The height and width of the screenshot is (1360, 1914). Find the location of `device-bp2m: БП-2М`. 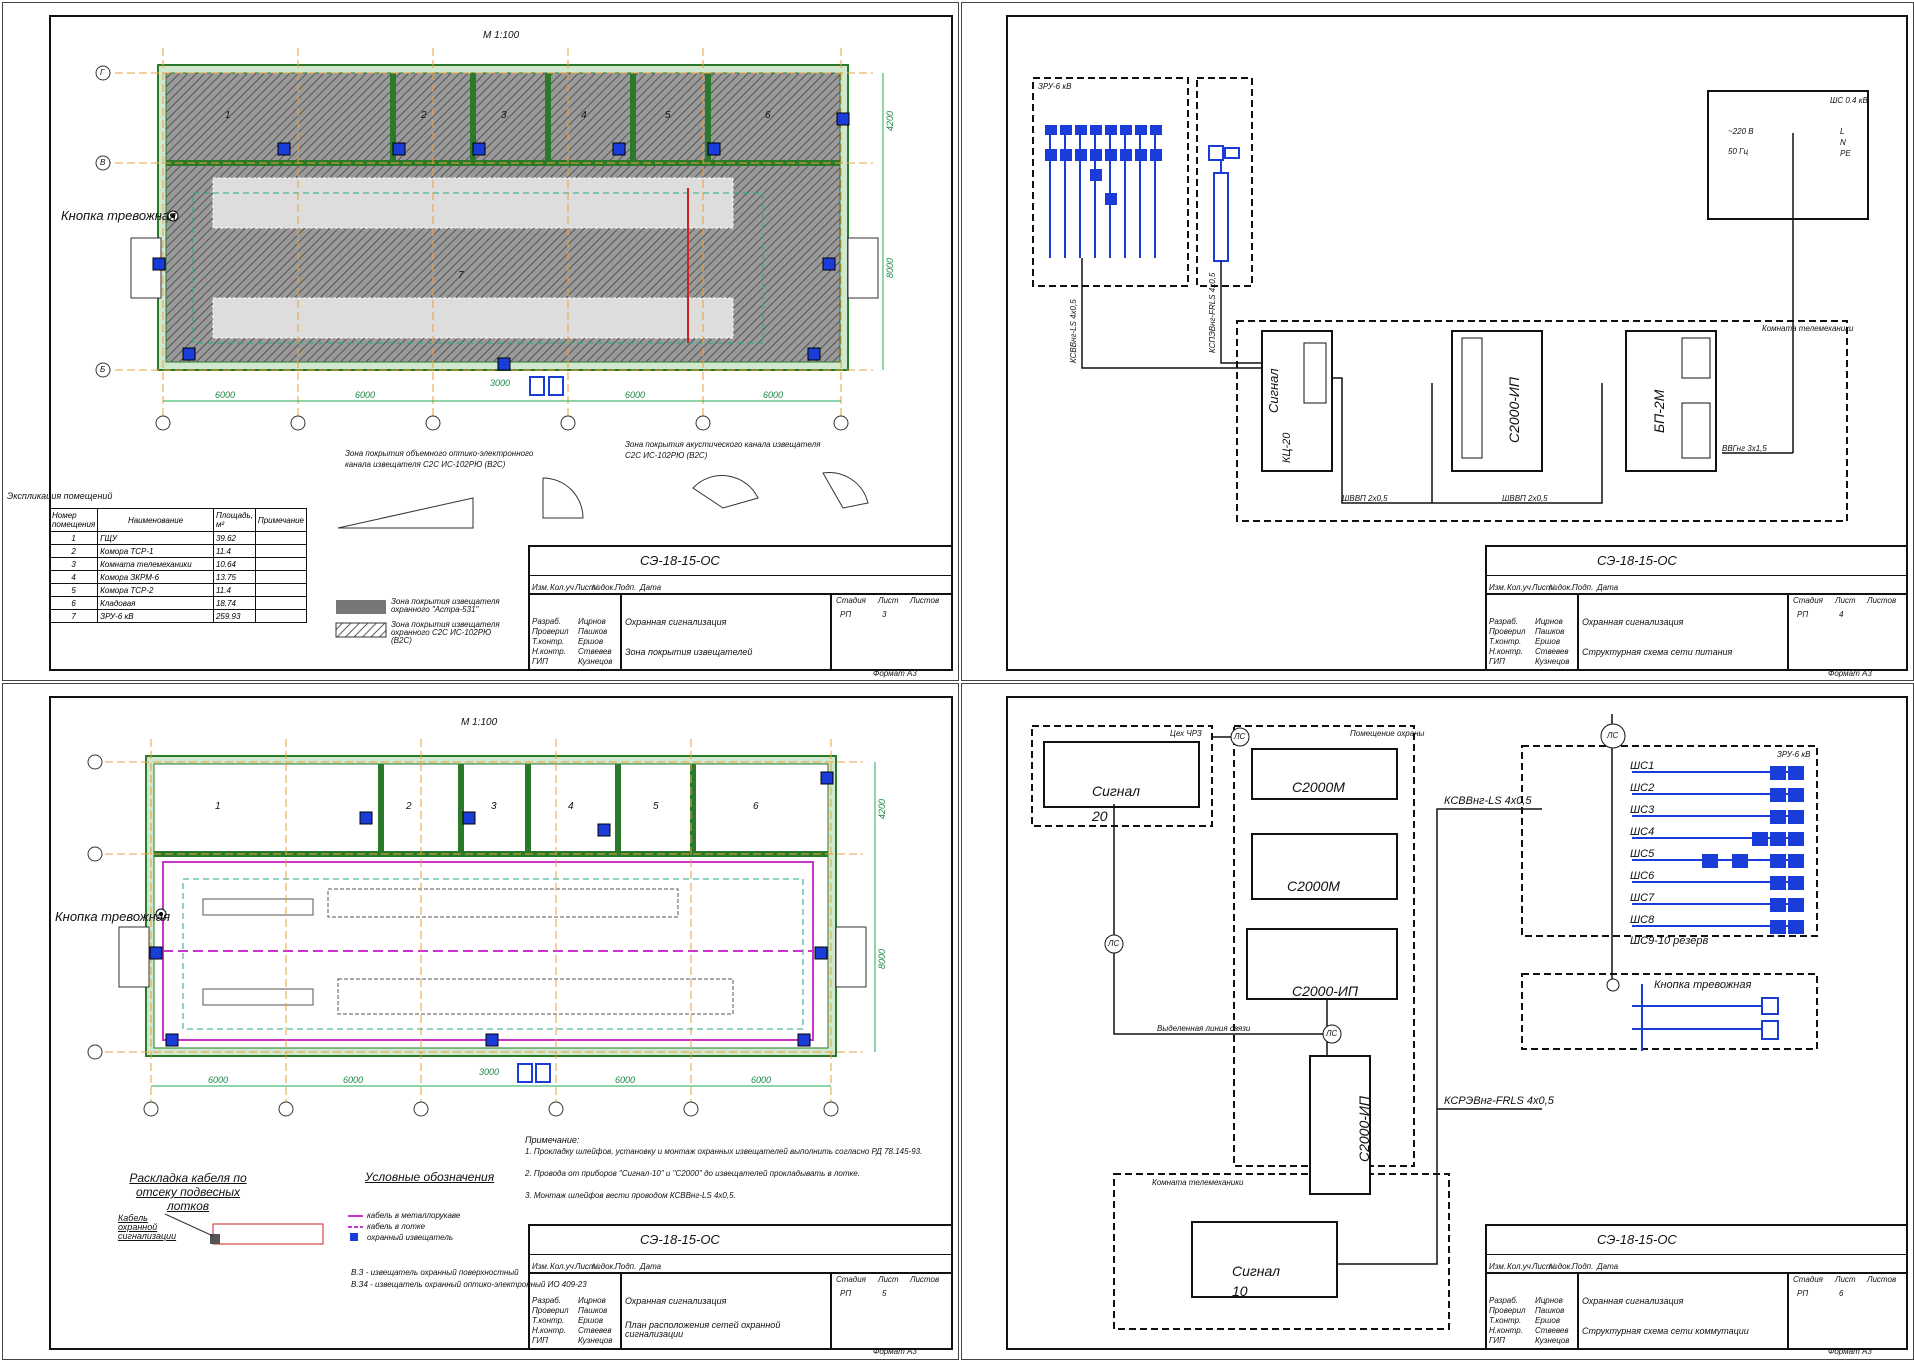

device-bp2m: БП-2М is located at coordinates (1659, 411).